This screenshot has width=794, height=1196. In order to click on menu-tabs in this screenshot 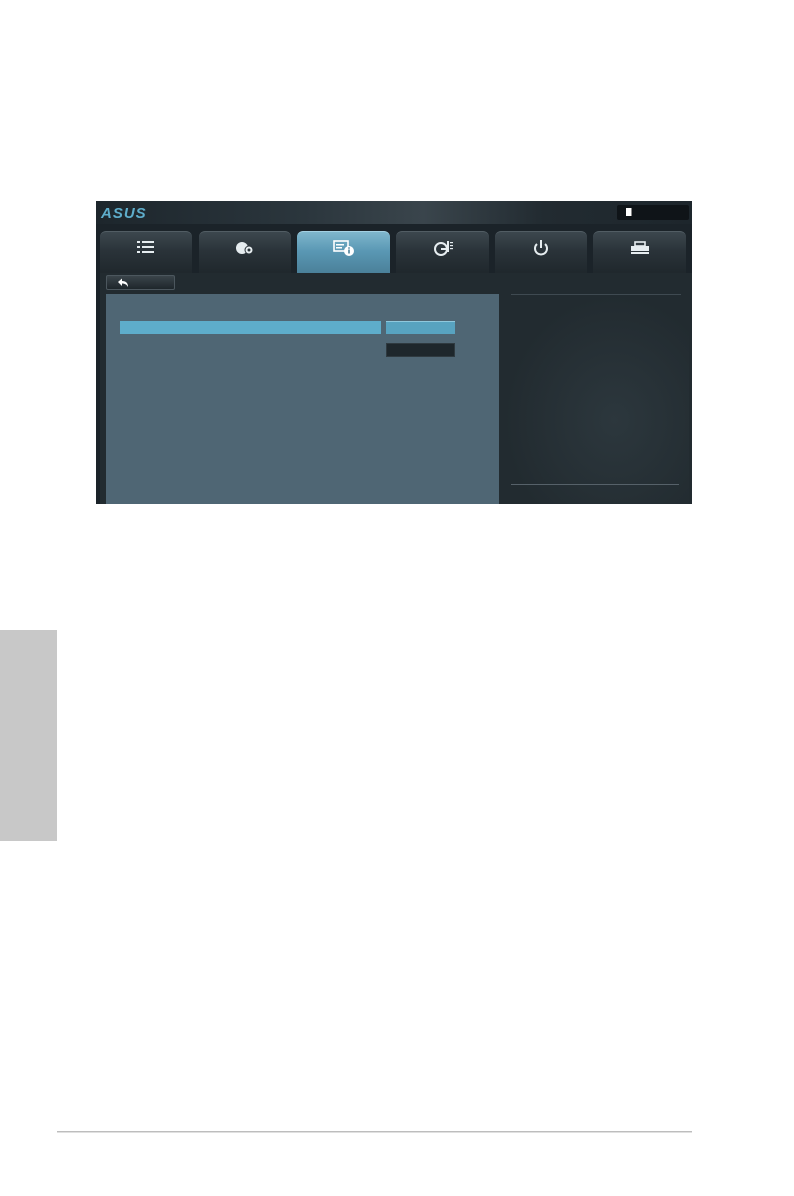, I will do `click(394, 252)`.